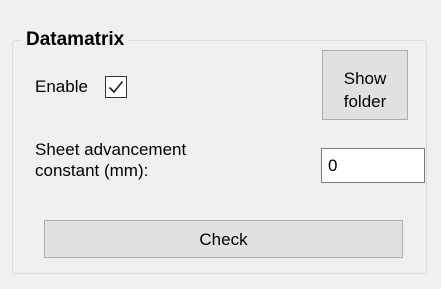 The image size is (441, 289). Describe the element at coordinates (365, 78) in the screenshot. I see `show-folder-label-line1: Show` at that location.